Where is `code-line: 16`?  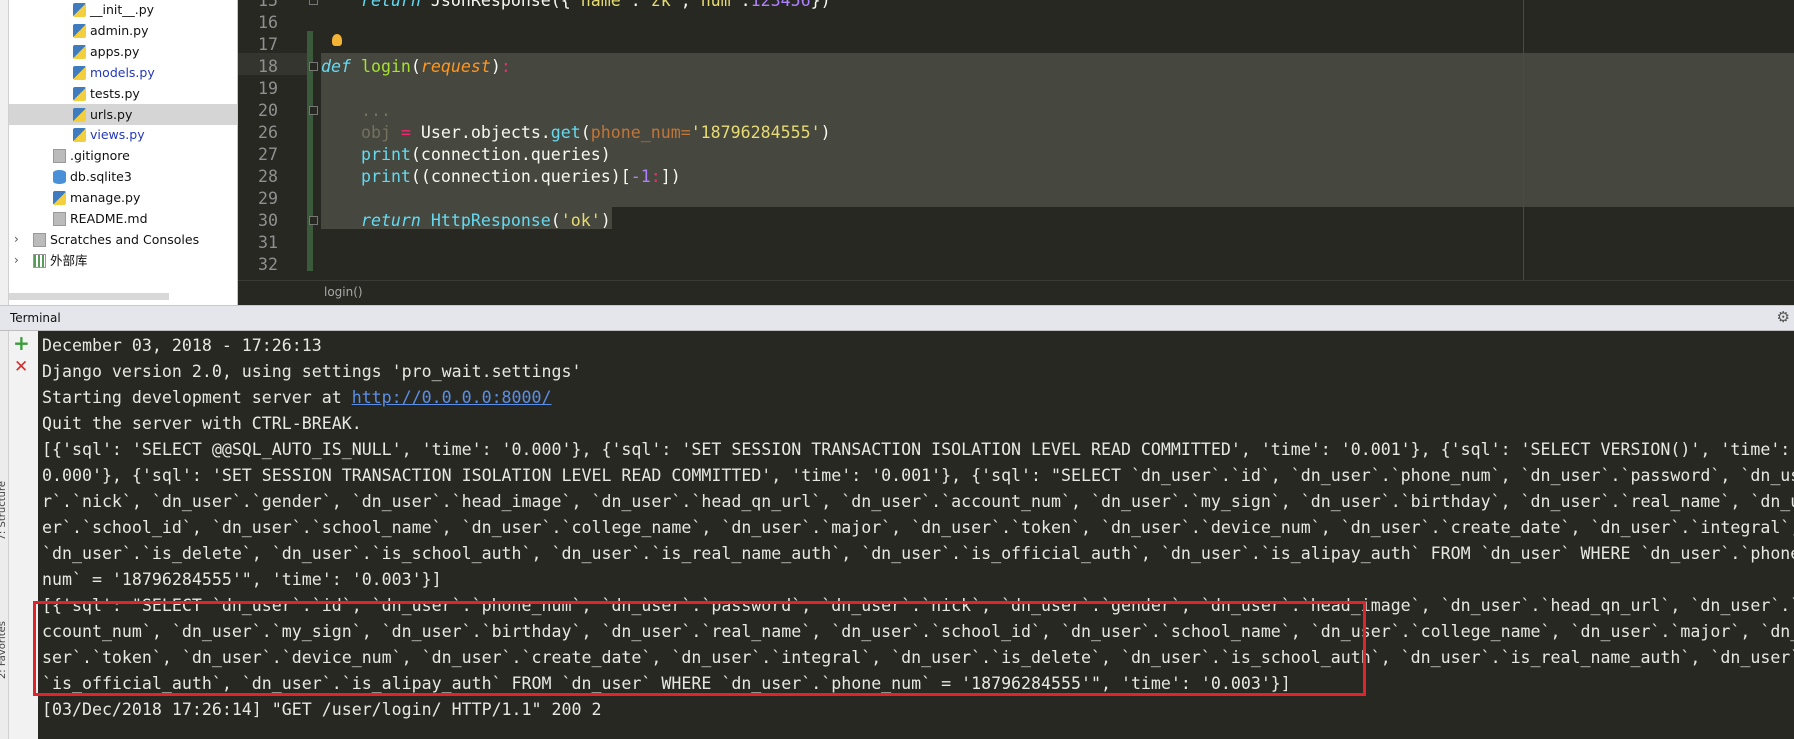
code-line: 16 is located at coordinates (1016, 23).